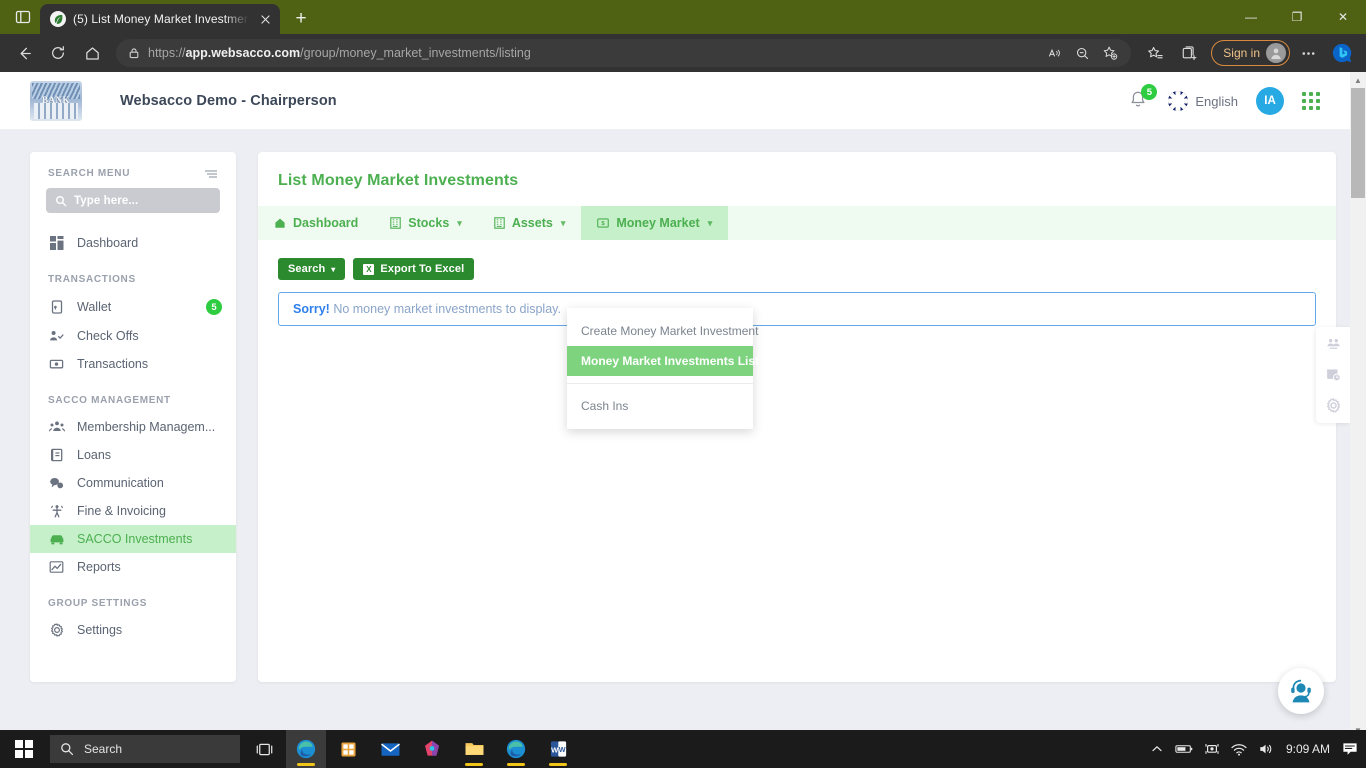 The height and width of the screenshot is (768, 1366). What do you see at coordinates (56, 511) in the screenshot?
I see `fine-invoicing-icon` at bounding box center [56, 511].